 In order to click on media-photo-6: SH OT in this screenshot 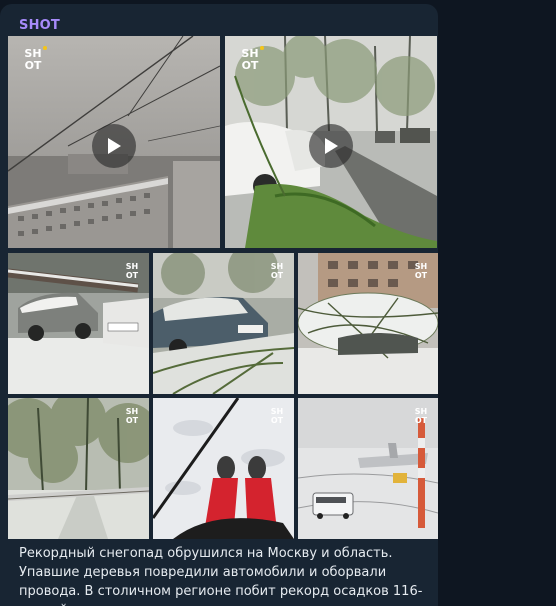, I will do `click(78, 468)`.